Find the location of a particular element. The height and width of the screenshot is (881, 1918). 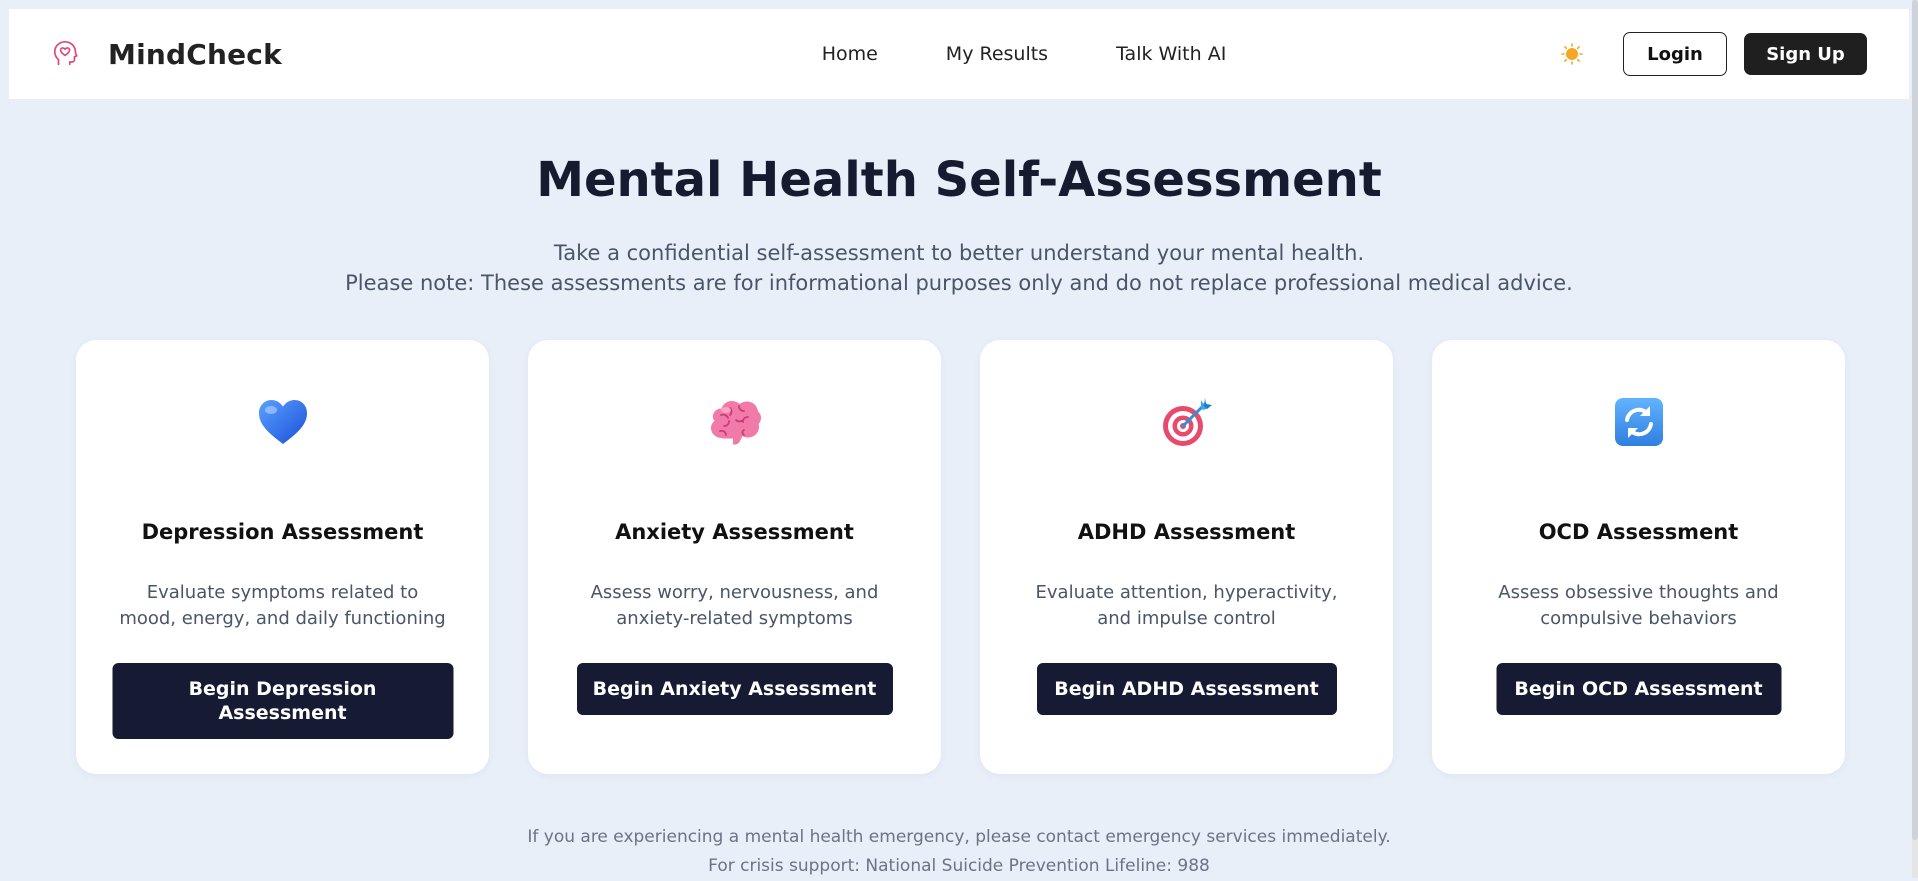

repeat-arrows-icon is located at coordinates (1638, 422).